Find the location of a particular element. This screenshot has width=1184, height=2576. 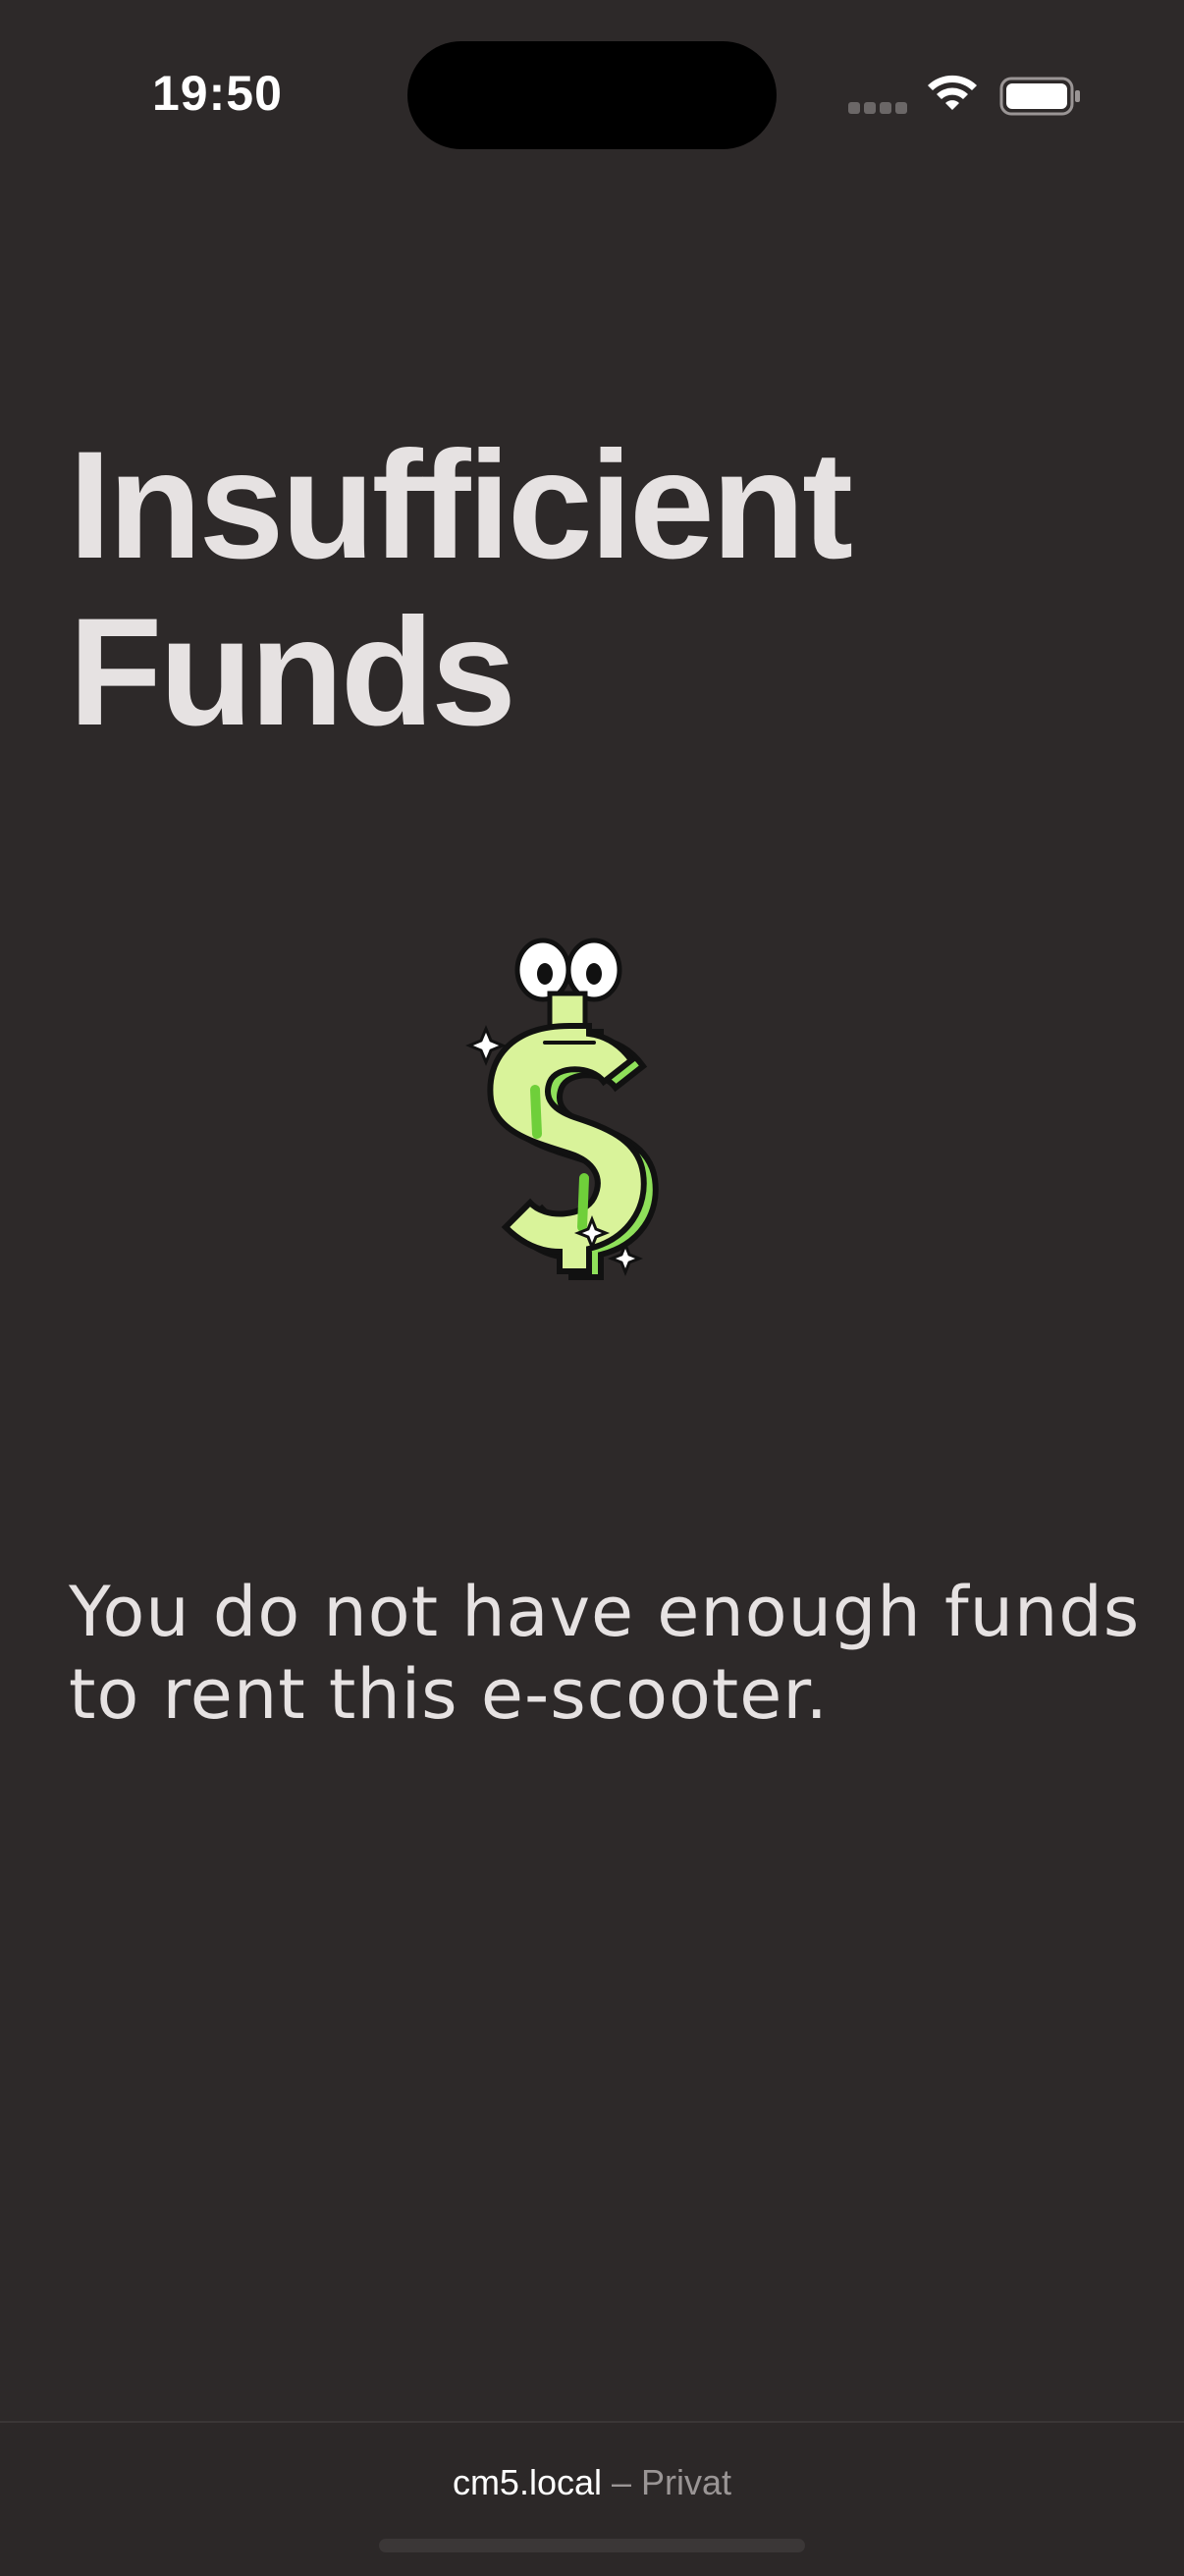

dollar-sign-cartoon-icon is located at coordinates (562, 1109).